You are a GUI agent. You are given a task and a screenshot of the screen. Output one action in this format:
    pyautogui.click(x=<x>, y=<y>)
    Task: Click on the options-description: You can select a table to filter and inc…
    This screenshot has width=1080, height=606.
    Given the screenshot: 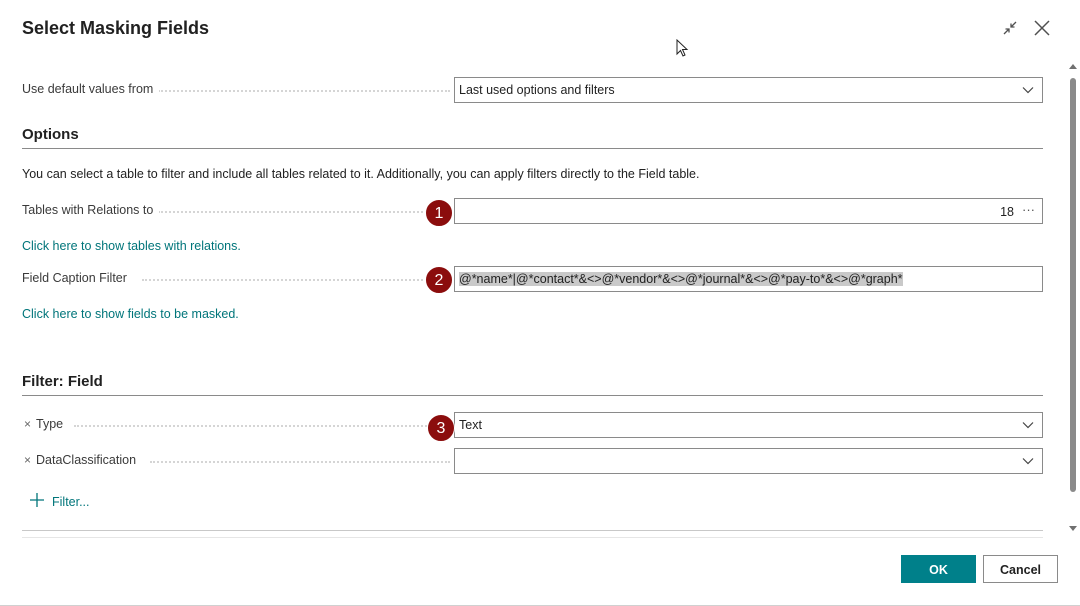 What is the action you would take?
    pyautogui.click(x=361, y=174)
    